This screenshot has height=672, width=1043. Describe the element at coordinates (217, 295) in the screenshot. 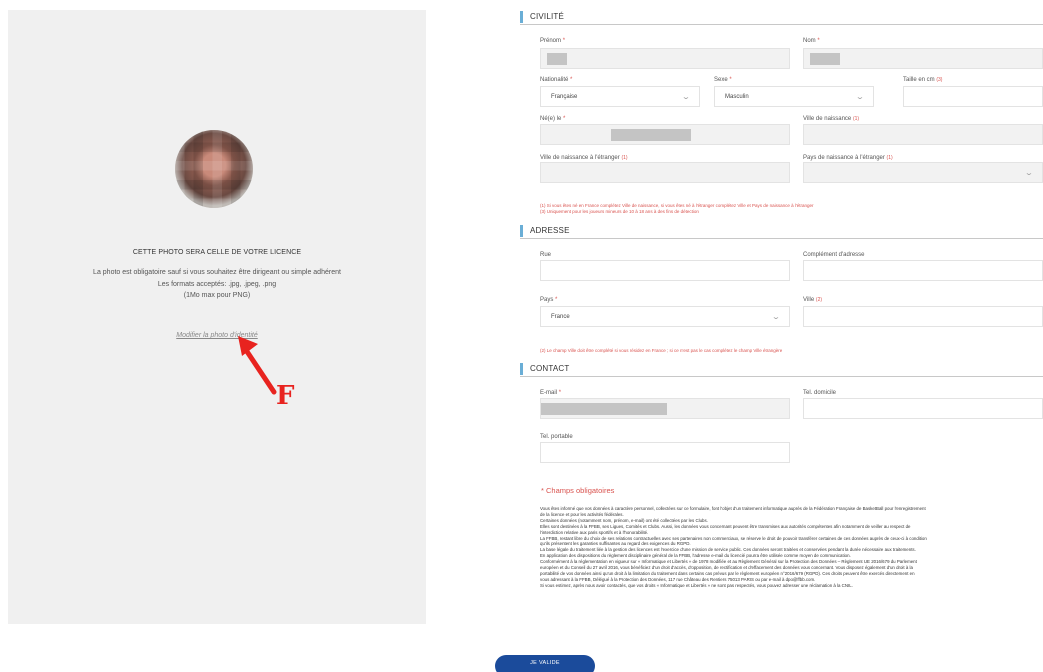

I see `photo-desc-line: (1Mo max pour PNG)` at that location.